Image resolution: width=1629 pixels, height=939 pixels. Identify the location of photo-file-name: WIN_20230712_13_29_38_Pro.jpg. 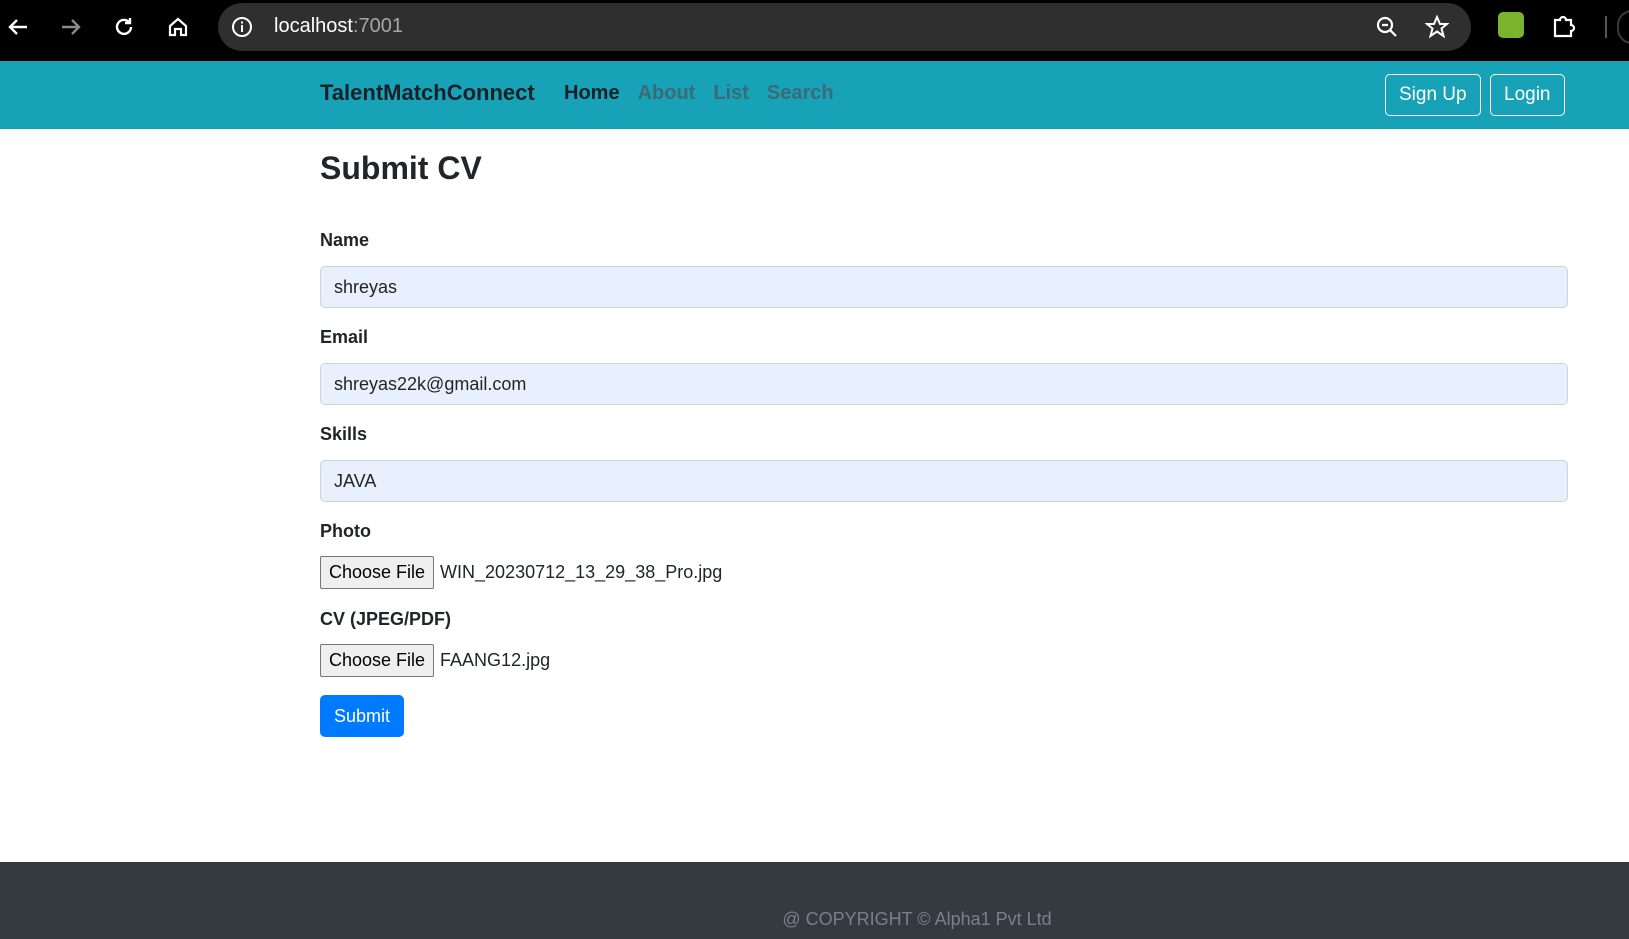
(581, 572).